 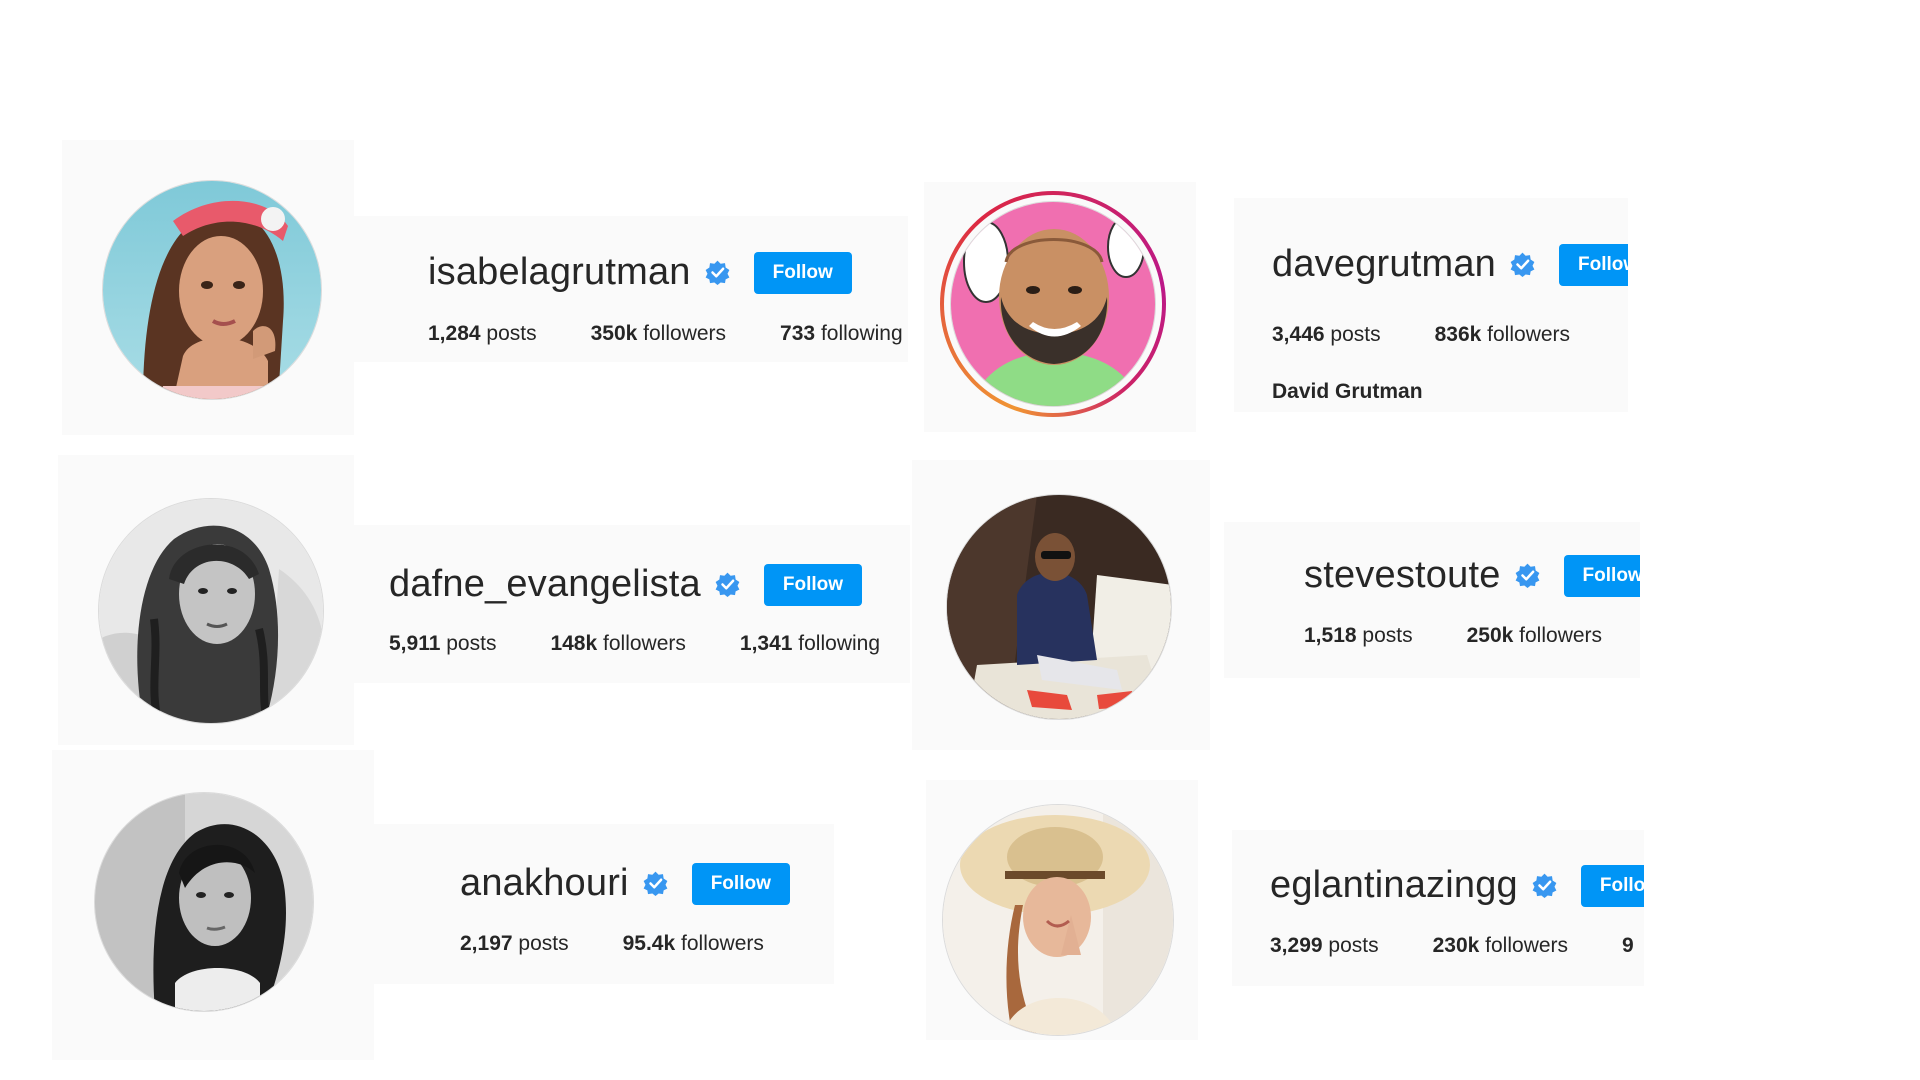 What do you see at coordinates (482, 334) in the screenshot?
I see `stat-posts: 1,284 posts` at bounding box center [482, 334].